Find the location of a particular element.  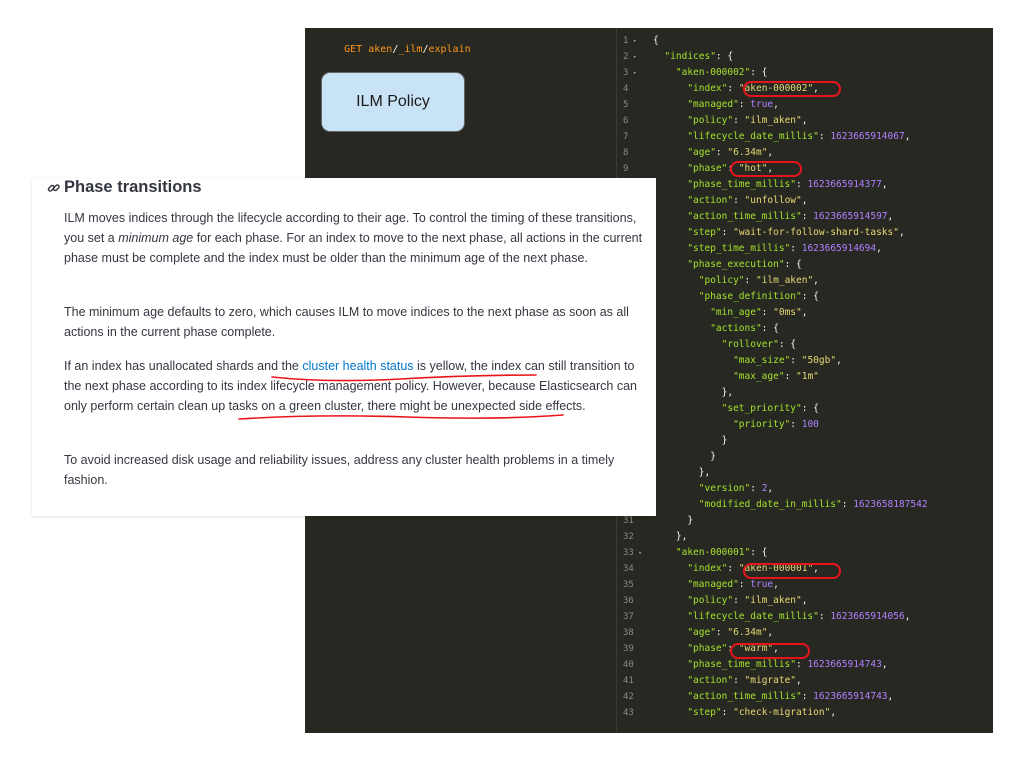

code-line: "lifecycle_date_millis": 1623665914056, is located at coordinates (781, 617).